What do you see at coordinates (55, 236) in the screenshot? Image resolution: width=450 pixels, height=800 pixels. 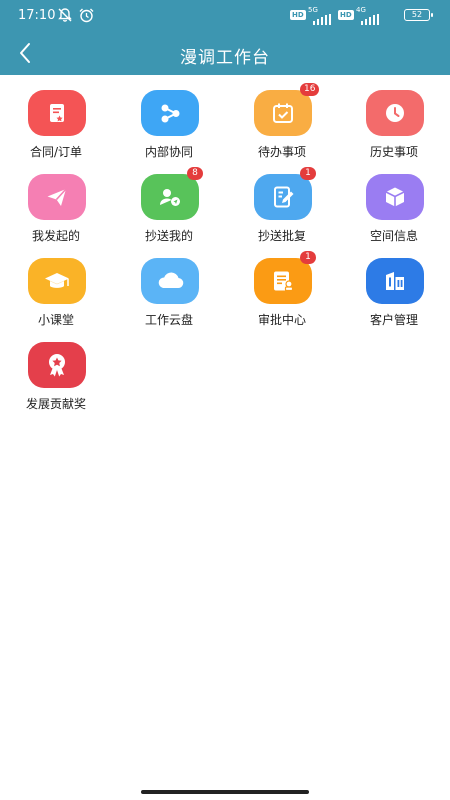 I see `app-label: 我发起的` at bounding box center [55, 236].